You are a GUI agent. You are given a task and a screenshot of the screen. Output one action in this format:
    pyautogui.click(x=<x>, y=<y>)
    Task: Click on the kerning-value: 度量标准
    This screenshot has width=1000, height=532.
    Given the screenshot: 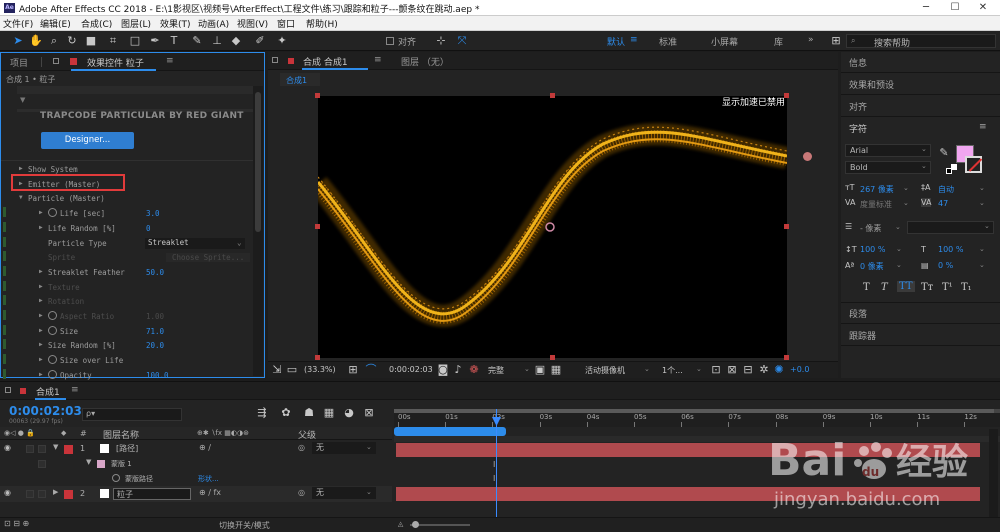 What is the action you would take?
    pyautogui.click(x=876, y=204)
    